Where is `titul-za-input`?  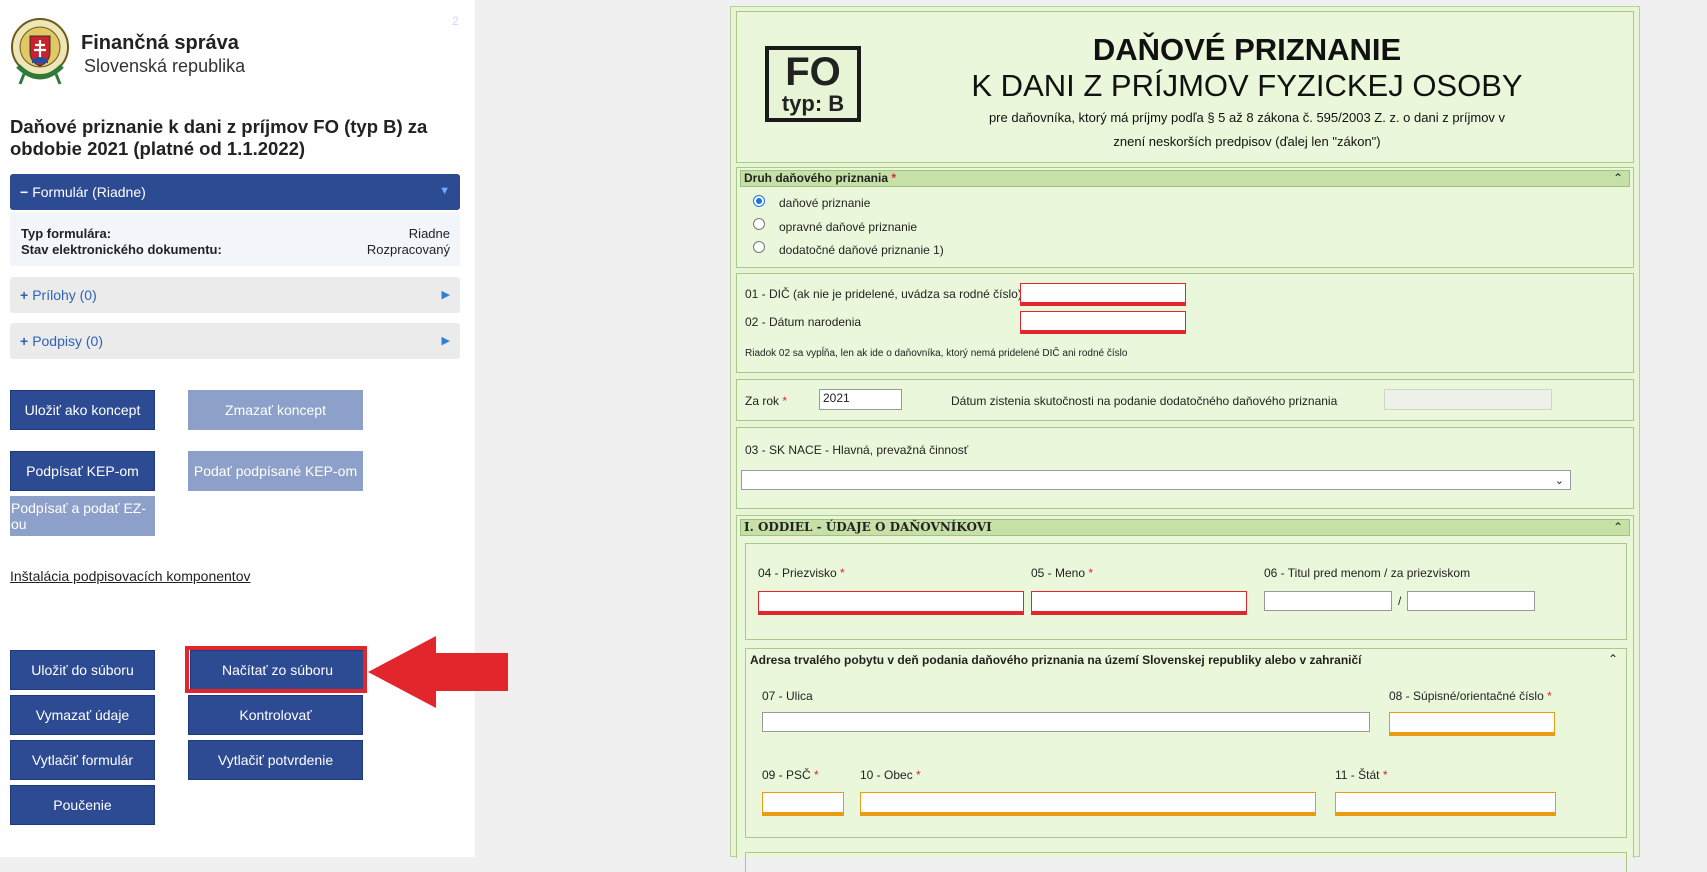 titul-za-input is located at coordinates (1471, 601).